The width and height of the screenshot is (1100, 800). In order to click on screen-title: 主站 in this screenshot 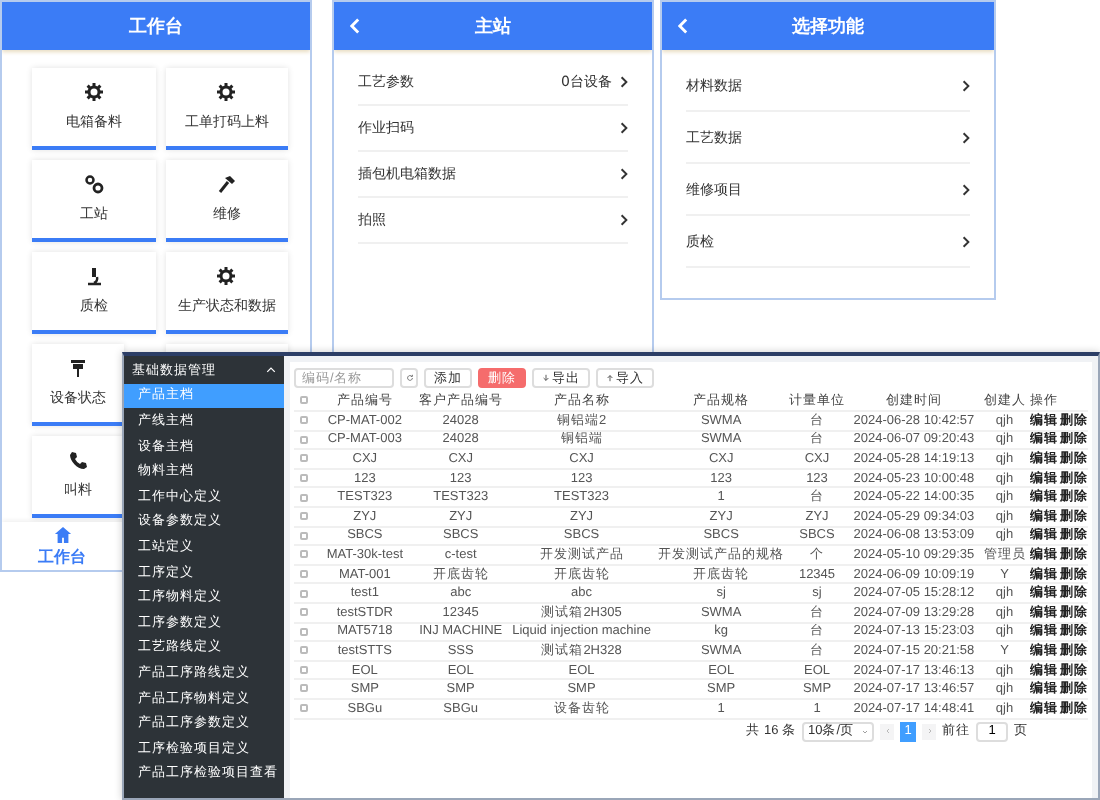, I will do `click(493, 26)`.